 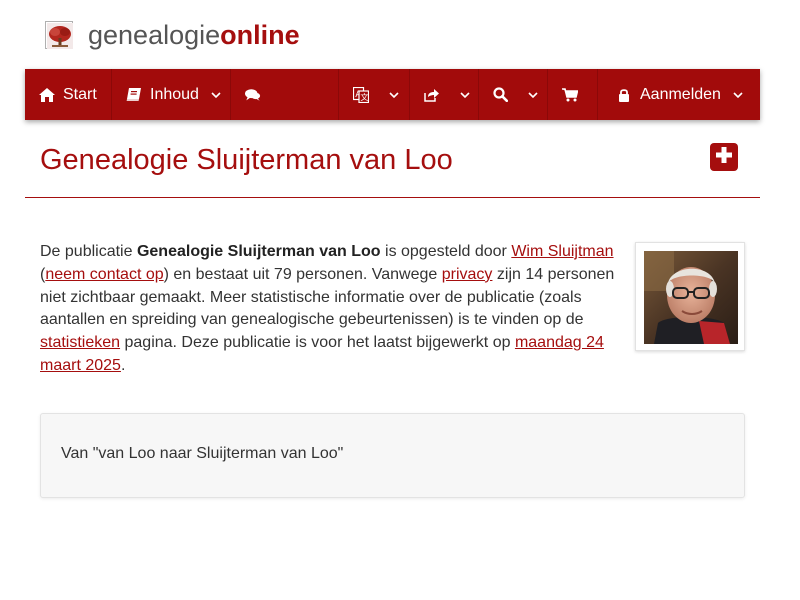 What do you see at coordinates (80, 94) in the screenshot?
I see `nav-start-label: Start` at bounding box center [80, 94].